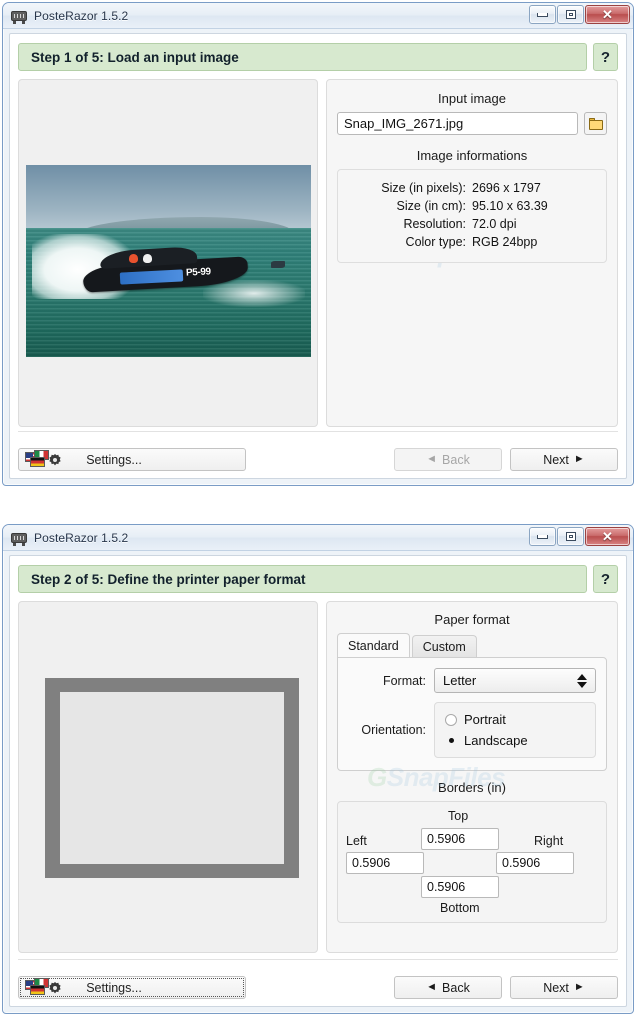 The height and width of the screenshot is (1019, 636). What do you see at coordinates (494, 224) in the screenshot?
I see `info-value: 72.0 dpi` at bounding box center [494, 224].